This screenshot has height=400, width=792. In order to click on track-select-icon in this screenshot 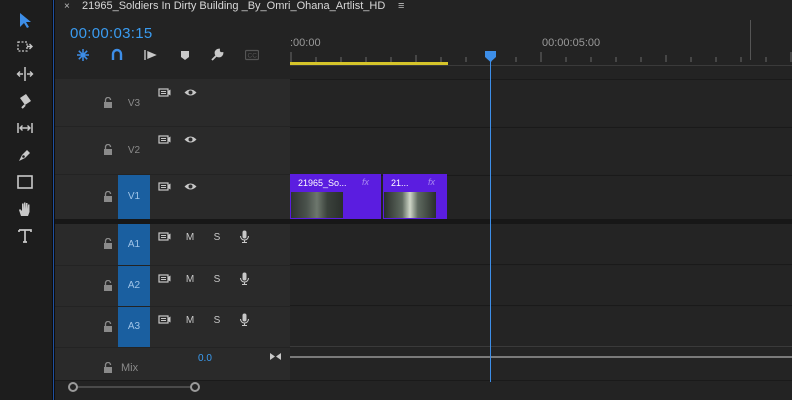, I will do `click(25, 47)`.